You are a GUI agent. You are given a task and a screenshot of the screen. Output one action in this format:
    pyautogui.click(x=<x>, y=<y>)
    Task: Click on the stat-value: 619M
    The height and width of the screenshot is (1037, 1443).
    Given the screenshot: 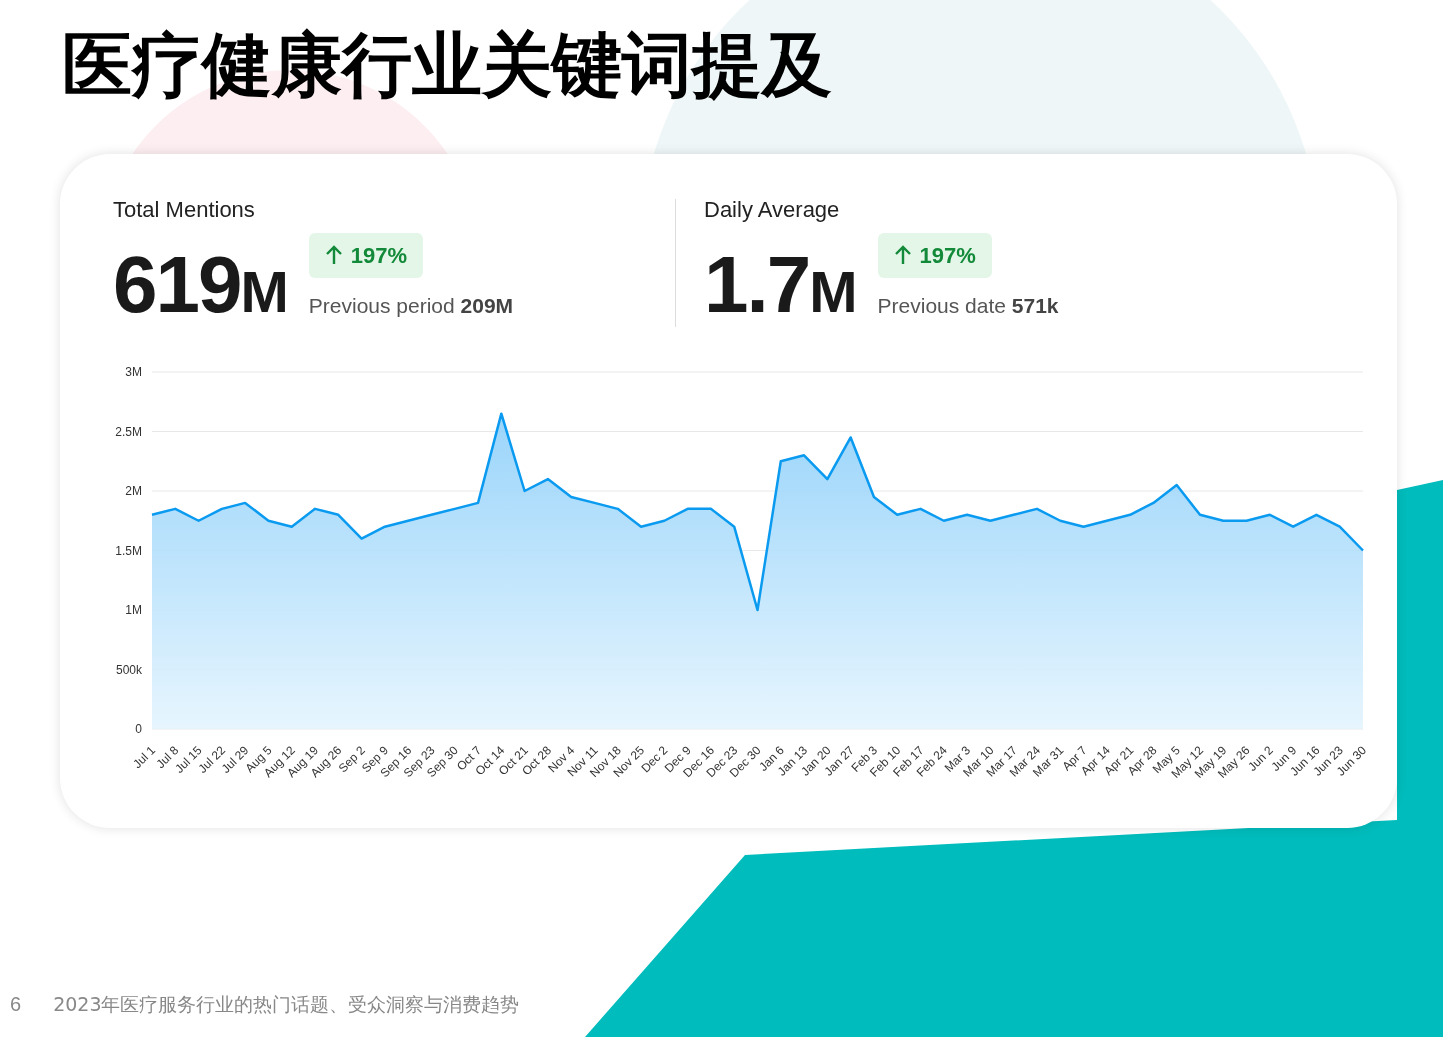 What is the action you would take?
    pyautogui.click(x=201, y=285)
    